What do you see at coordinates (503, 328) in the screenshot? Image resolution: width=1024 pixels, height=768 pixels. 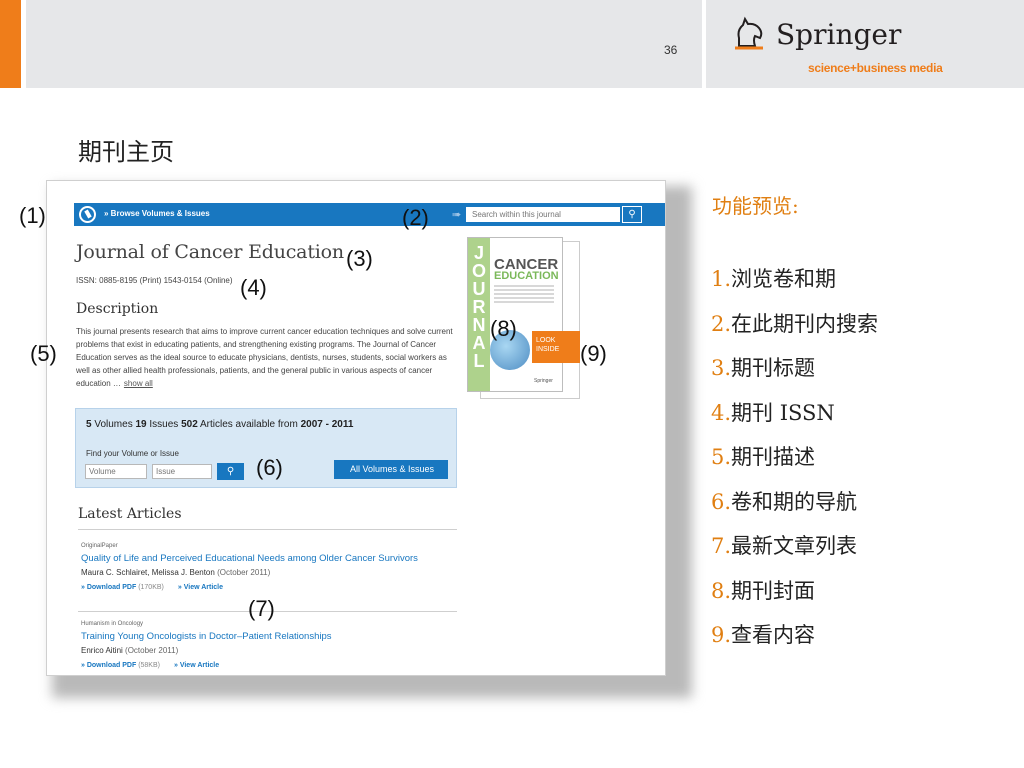 I see `callout-8: (8)` at bounding box center [503, 328].